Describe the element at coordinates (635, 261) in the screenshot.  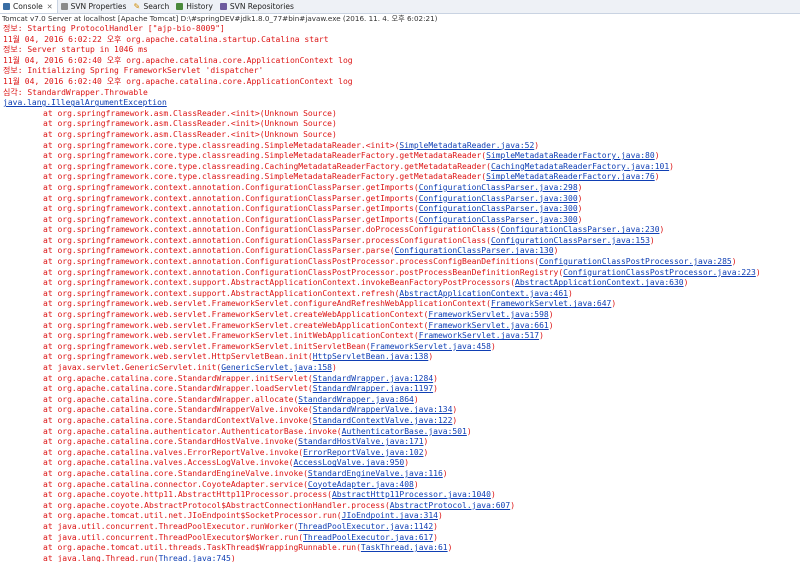
I see `source-link: ConfigurationClassPostProcessor.java:285` at that location.